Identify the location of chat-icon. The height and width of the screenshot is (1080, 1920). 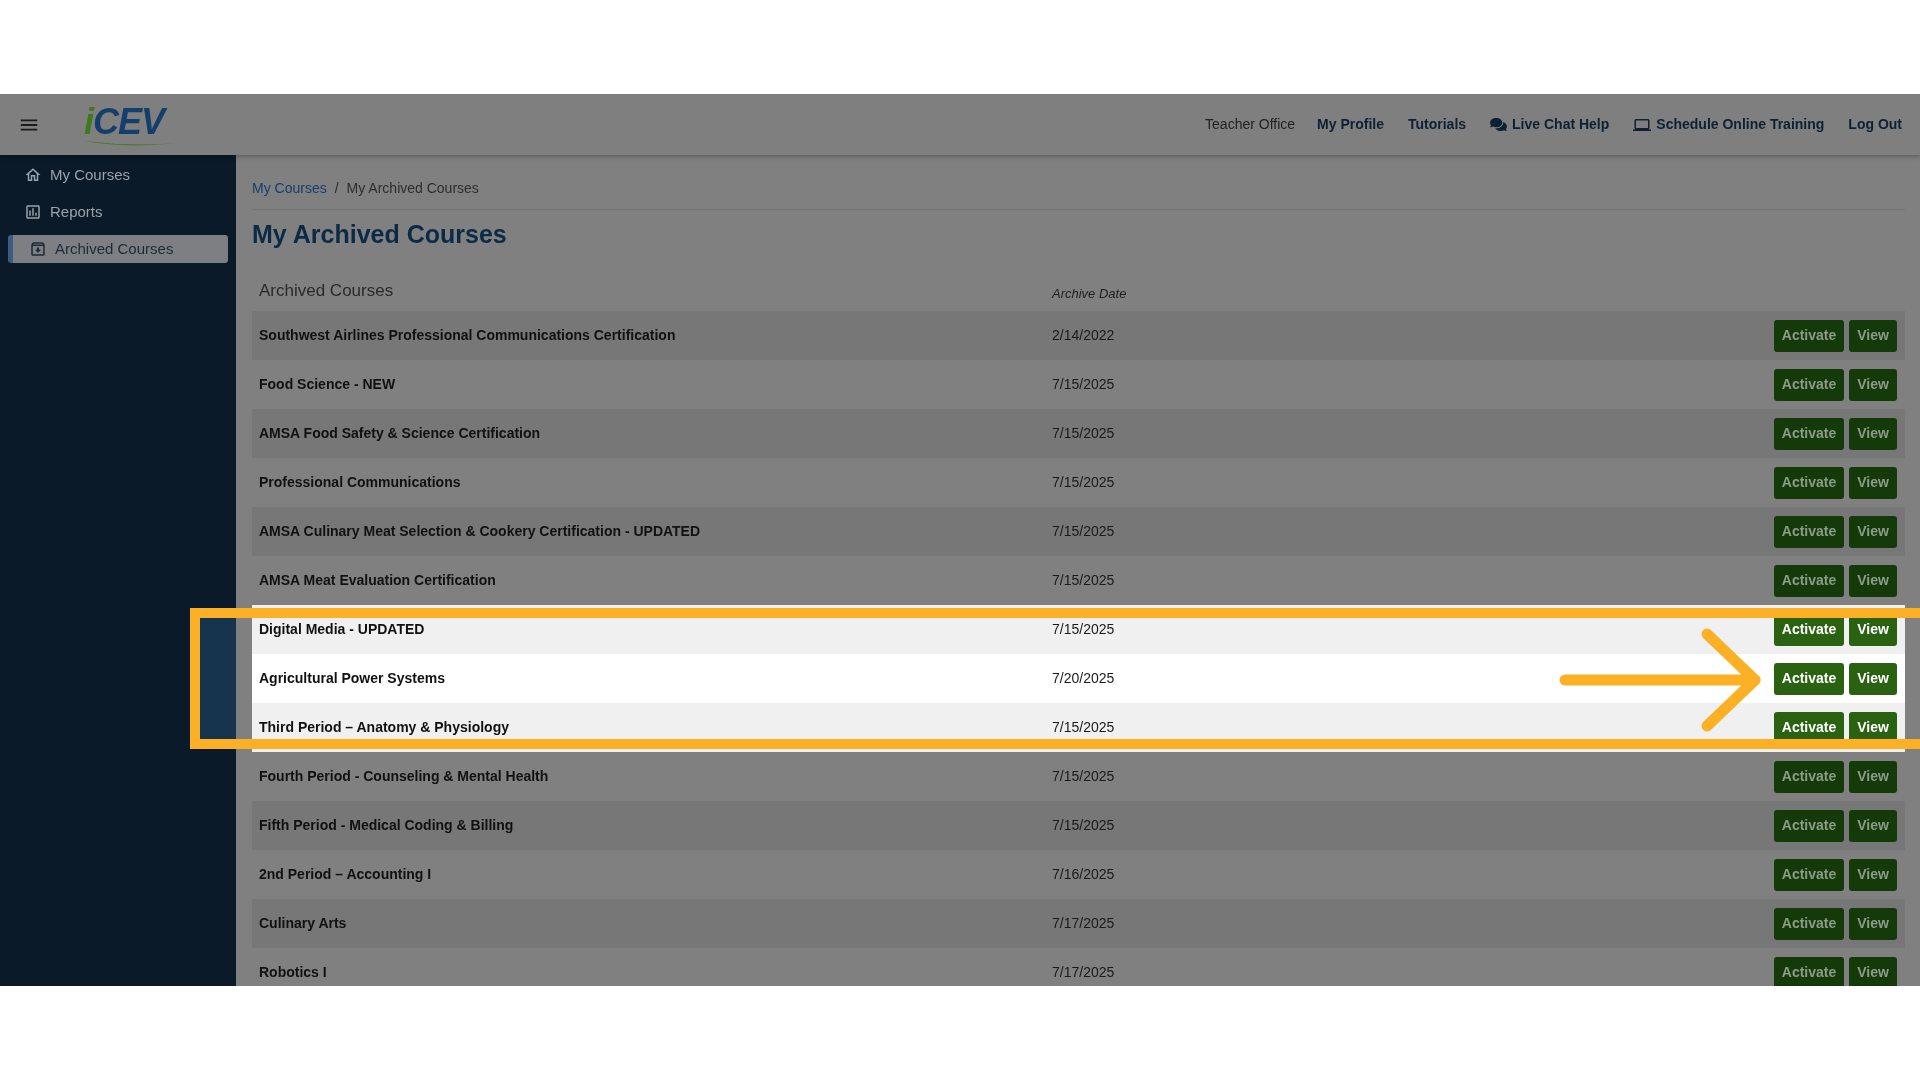
(1499, 124).